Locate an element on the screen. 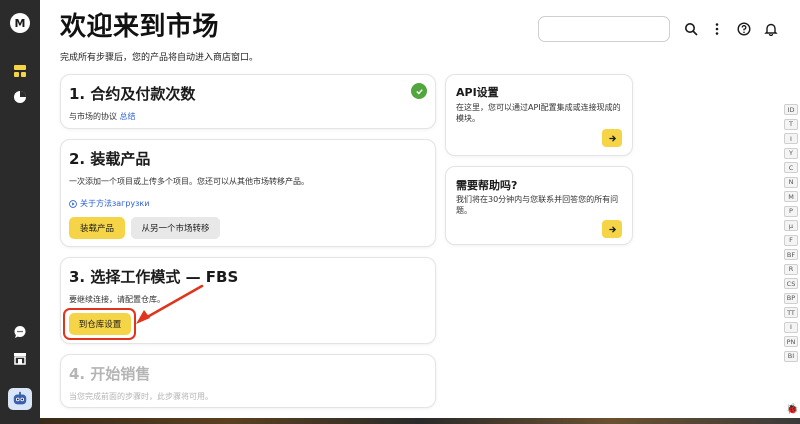 The width and height of the screenshot is (800, 424). annotation-highlight-box is located at coordinates (99, 324).